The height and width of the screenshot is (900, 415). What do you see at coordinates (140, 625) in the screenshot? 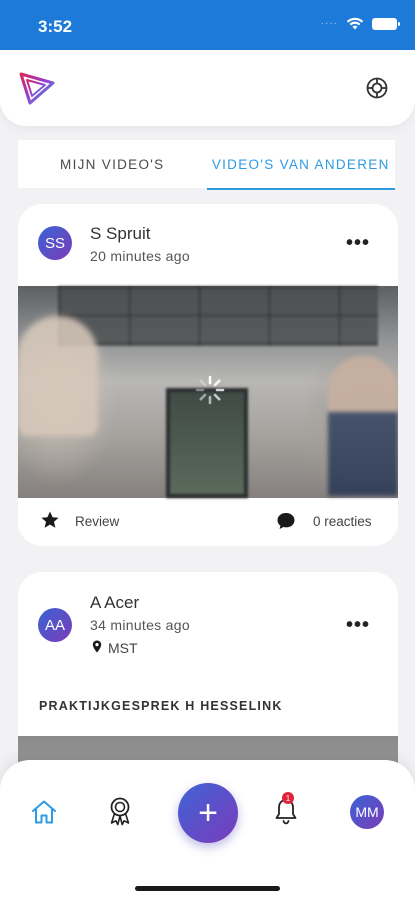
I see `post-time: 34 minutes ago` at bounding box center [140, 625].